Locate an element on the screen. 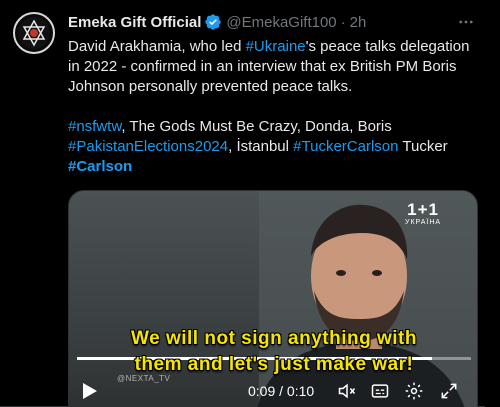 The image size is (500, 407). hashtag-link: #nsfwtw is located at coordinates (94, 126).